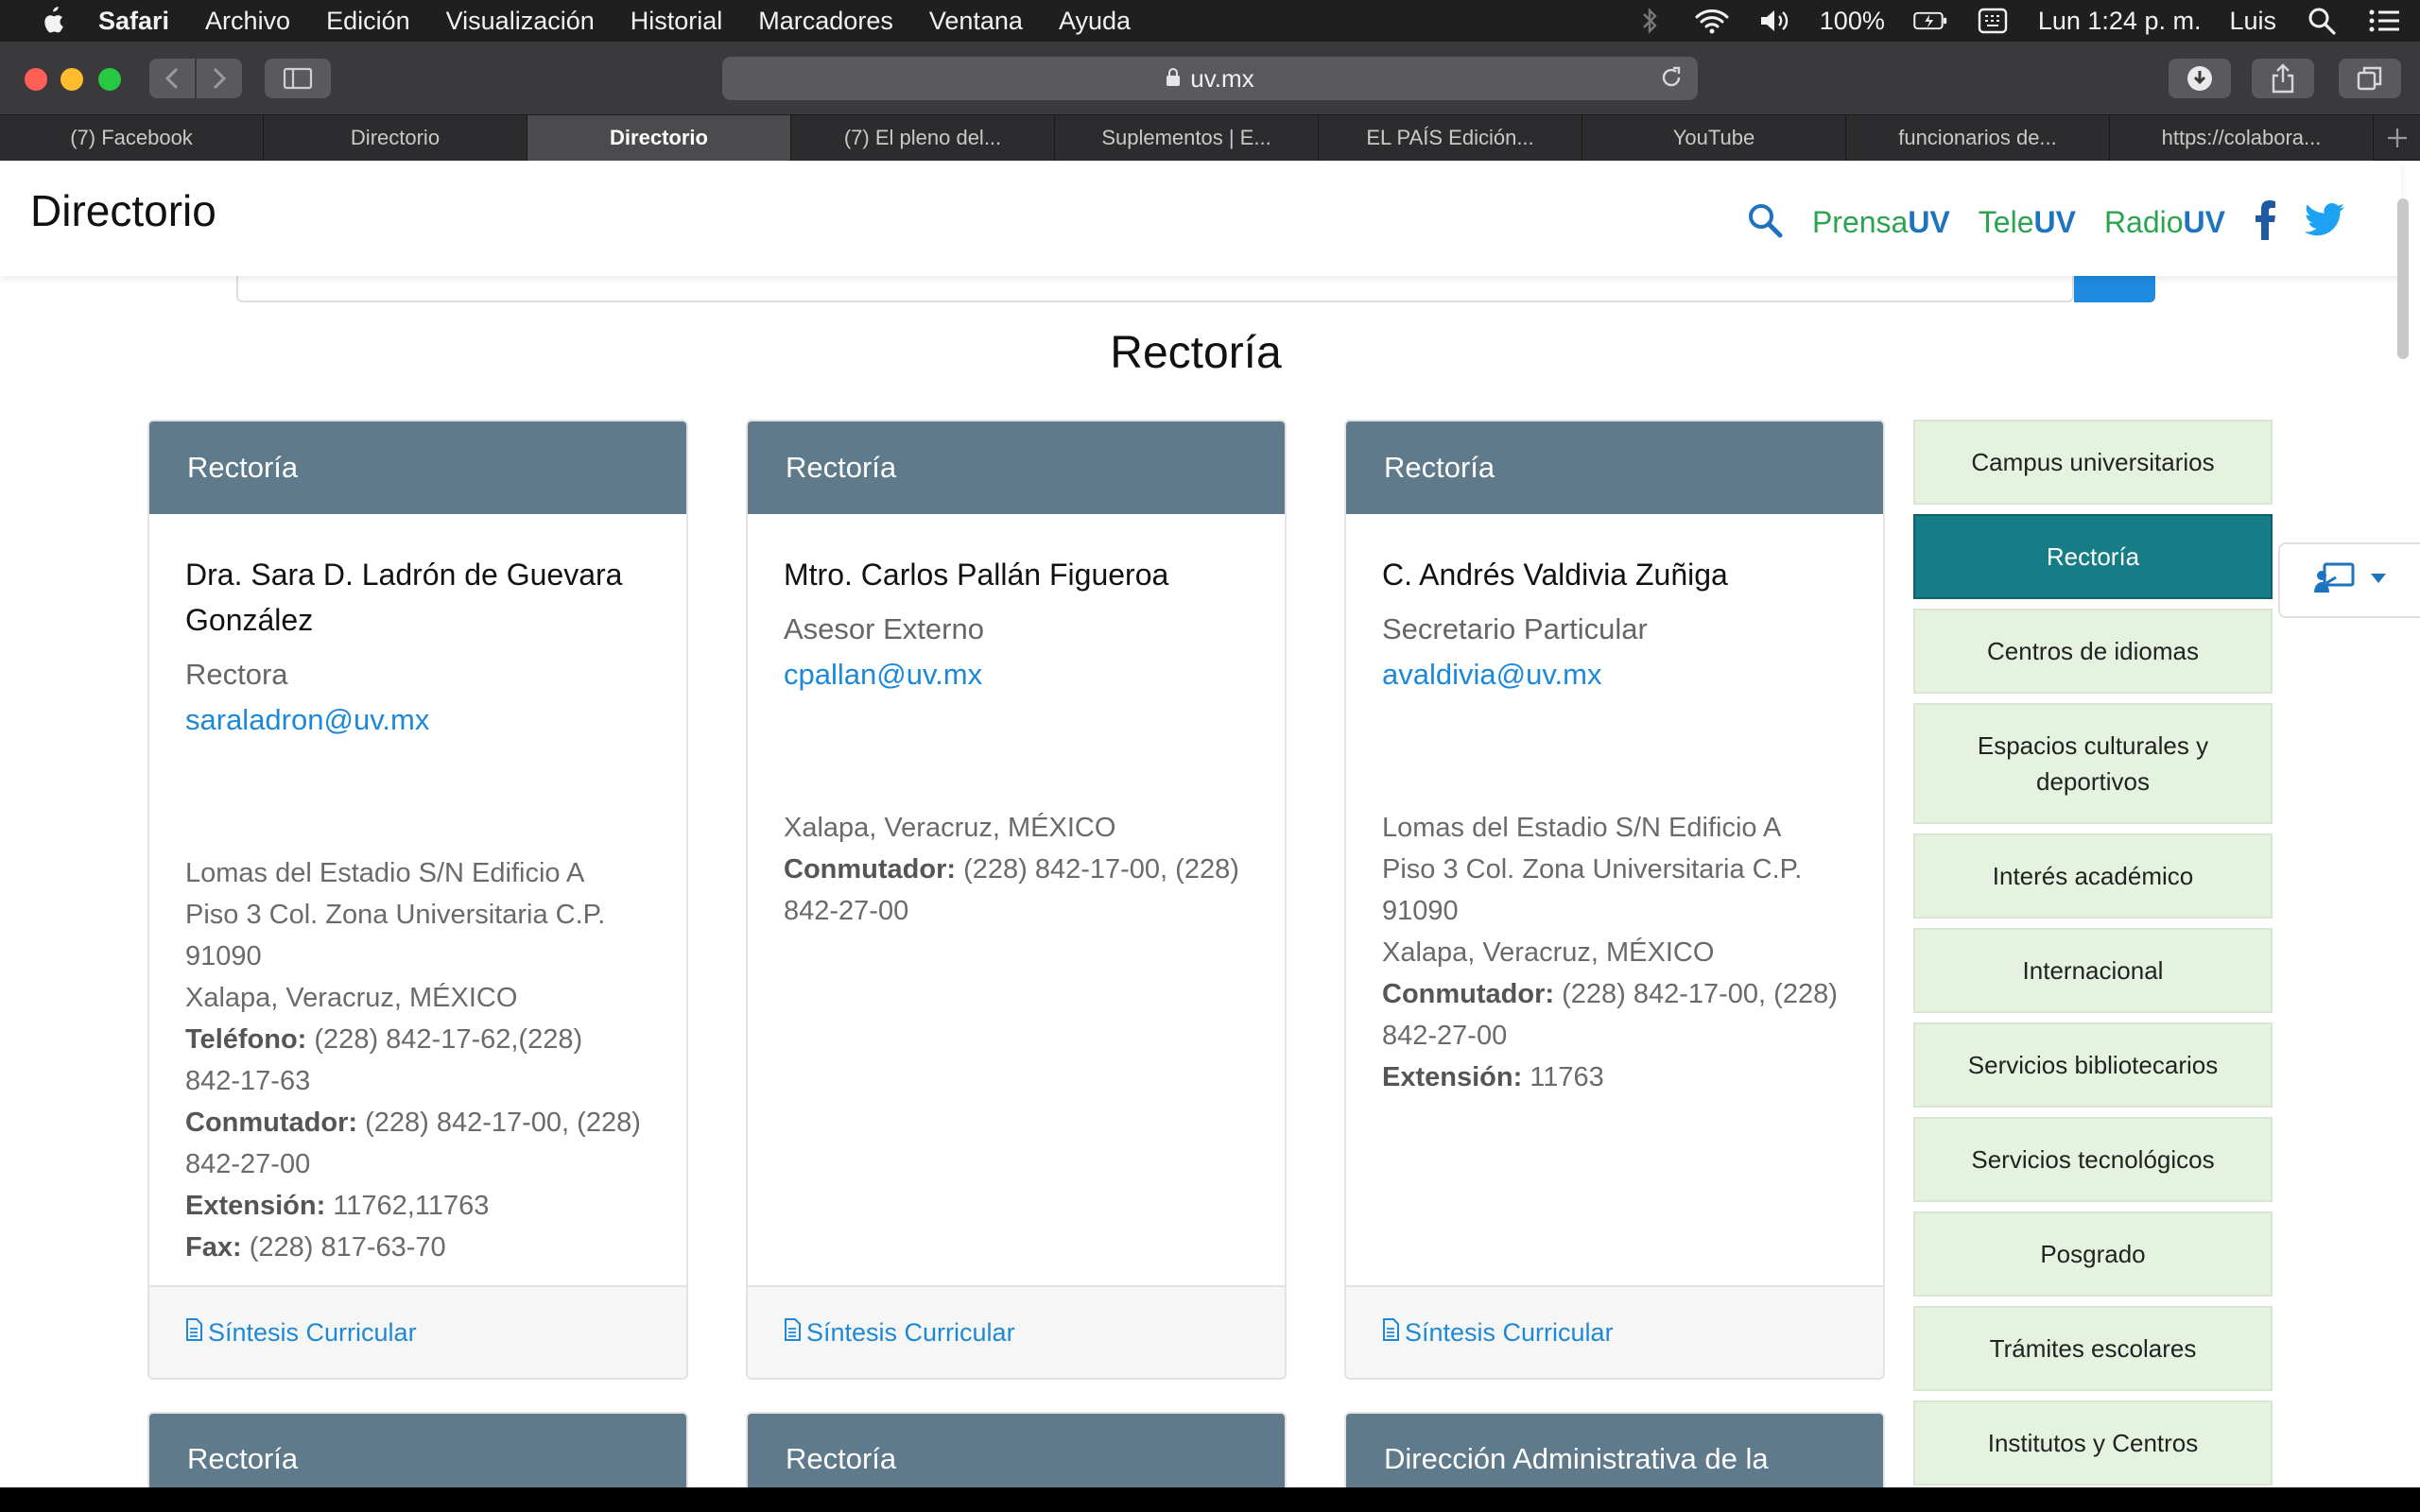  I want to click on radio-uv-text: Radio, so click(2143, 222).